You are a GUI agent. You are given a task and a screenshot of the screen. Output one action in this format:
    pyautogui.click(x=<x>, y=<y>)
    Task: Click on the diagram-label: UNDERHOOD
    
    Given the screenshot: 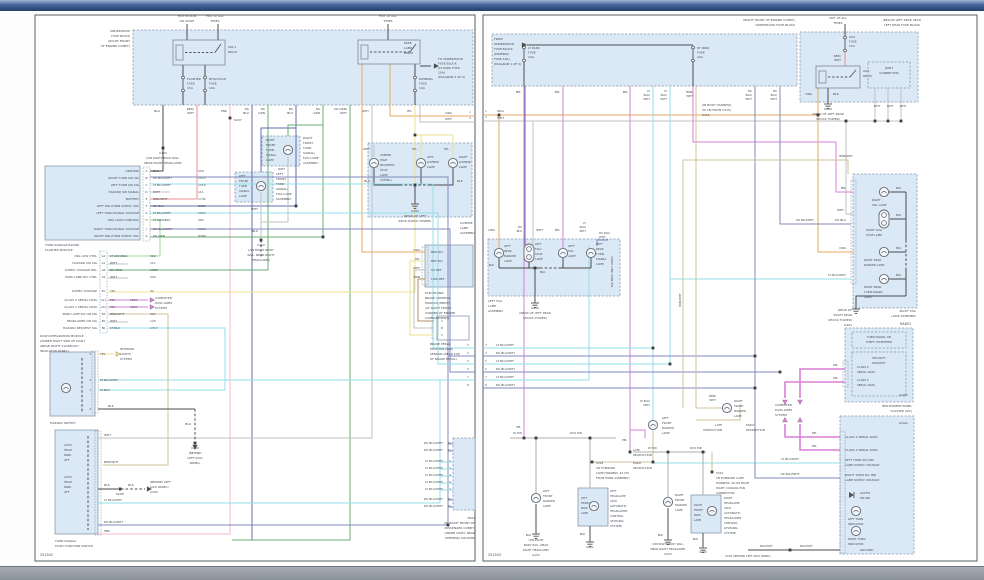 What is the action you would take?
    pyautogui.click(x=504, y=44)
    